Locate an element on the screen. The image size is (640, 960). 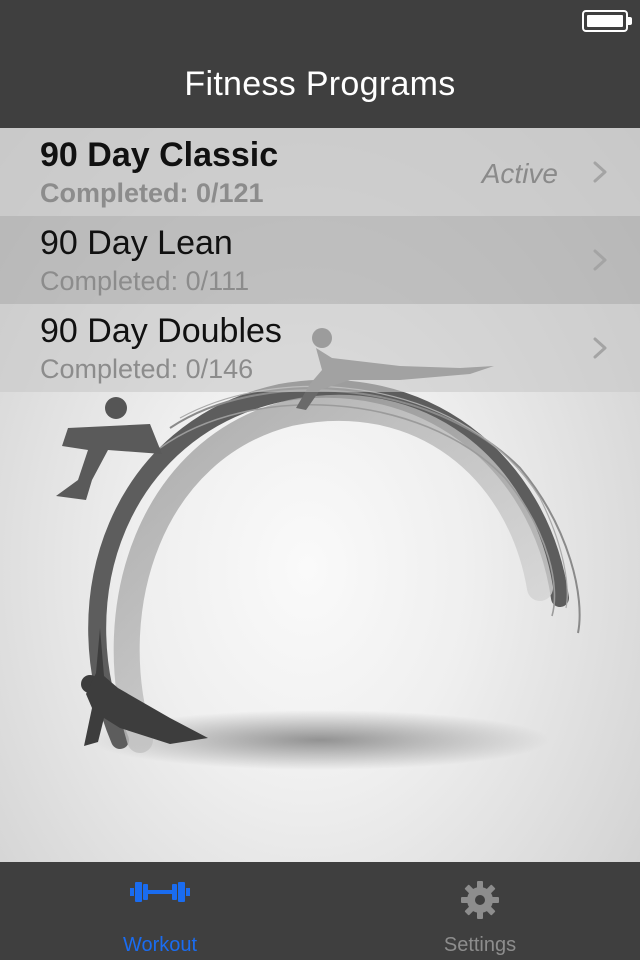
tab-label: Settings is located at coordinates (480, 945).